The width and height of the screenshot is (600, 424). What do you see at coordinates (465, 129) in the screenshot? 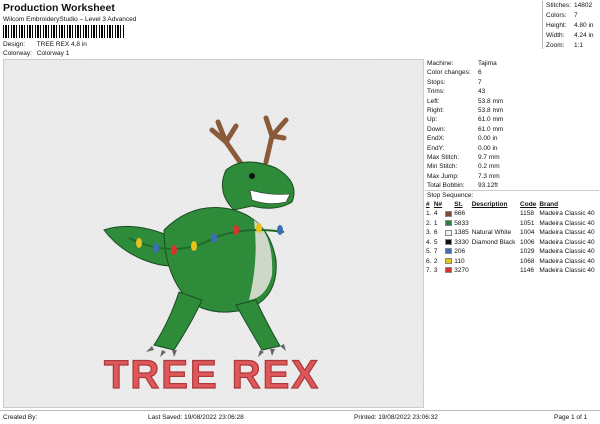
I see `info-row: Down: 61.0 mm` at bounding box center [465, 129].